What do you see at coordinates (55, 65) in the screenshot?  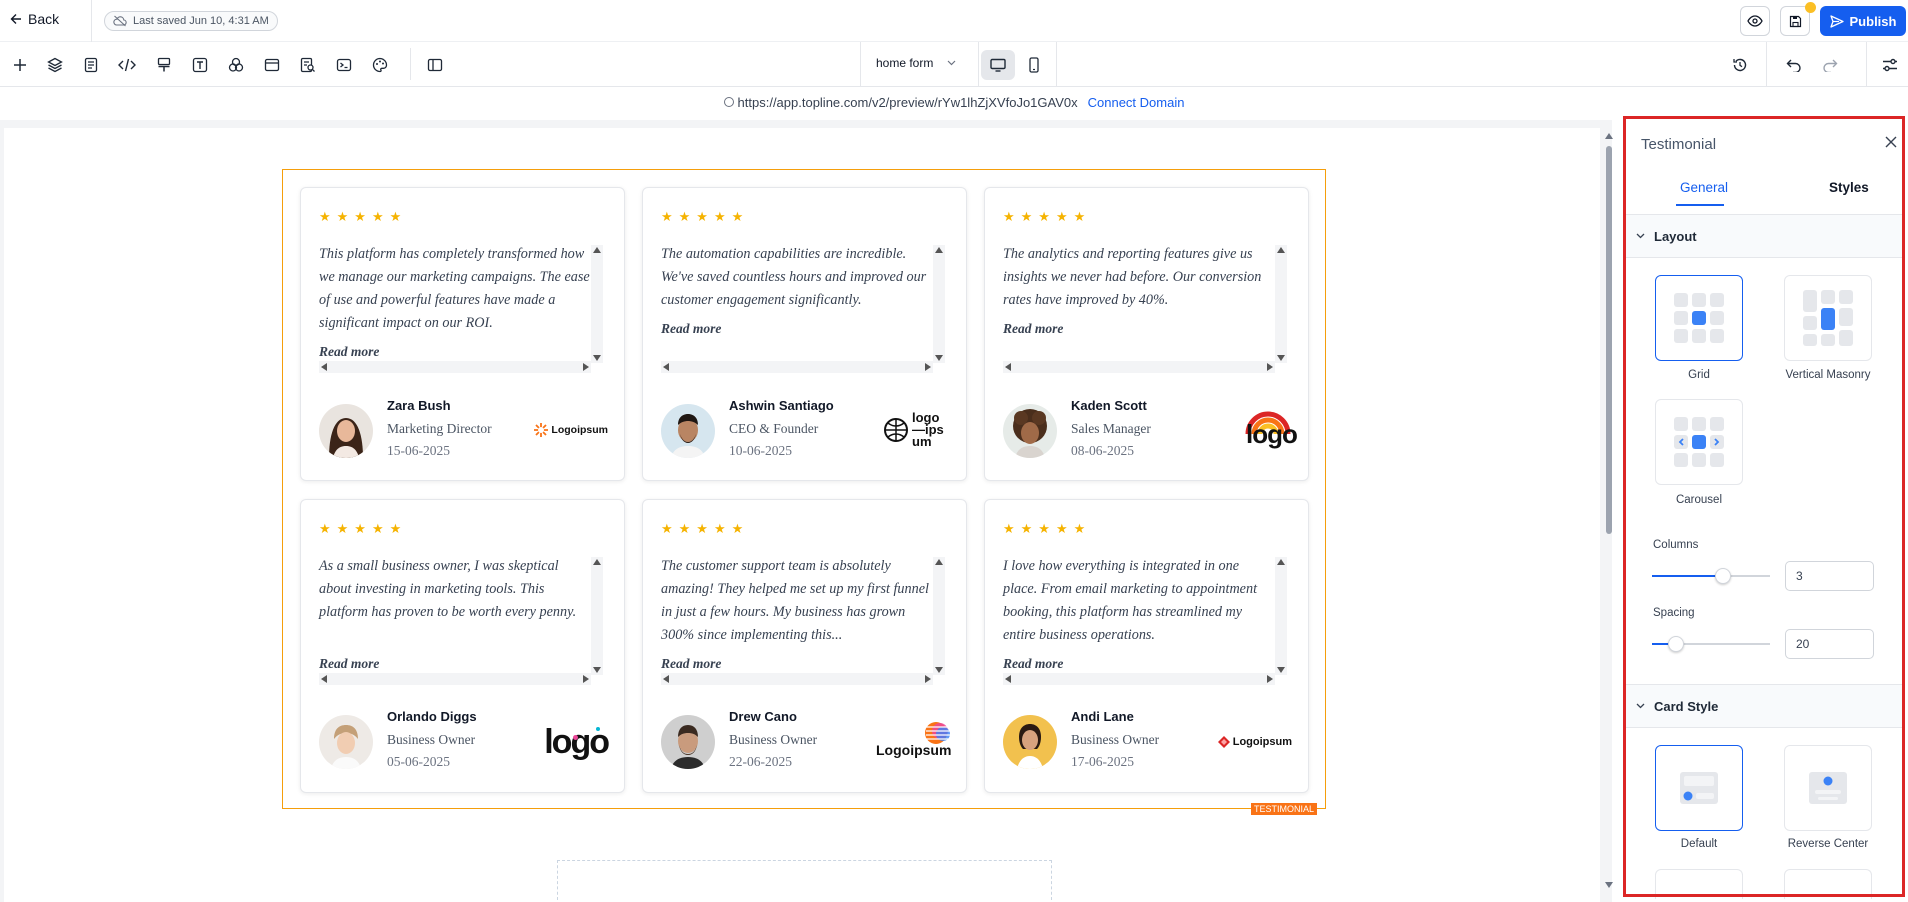 I see `layers-button` at bounding box center [55, 65].